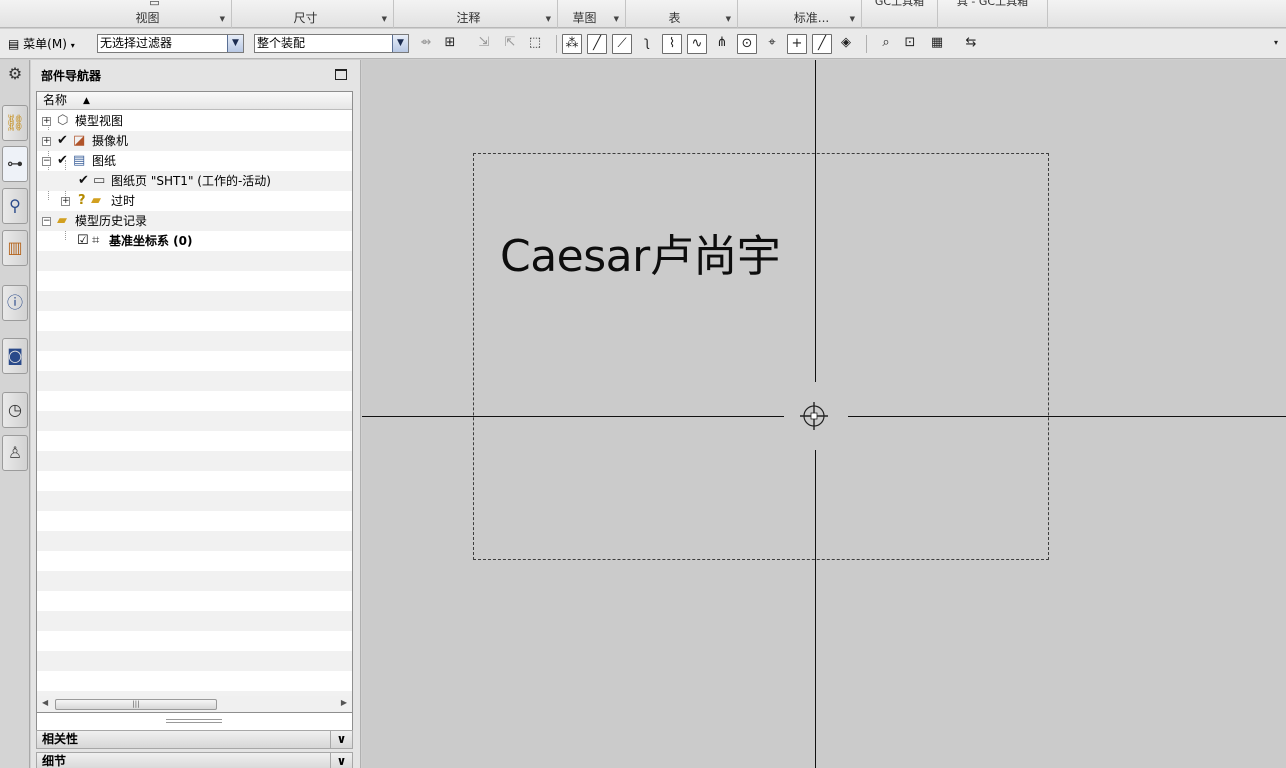 The width and height of the screenshot is (1286, 768). I want to click on chevron-down-icon: ▾, so click(72, 45).